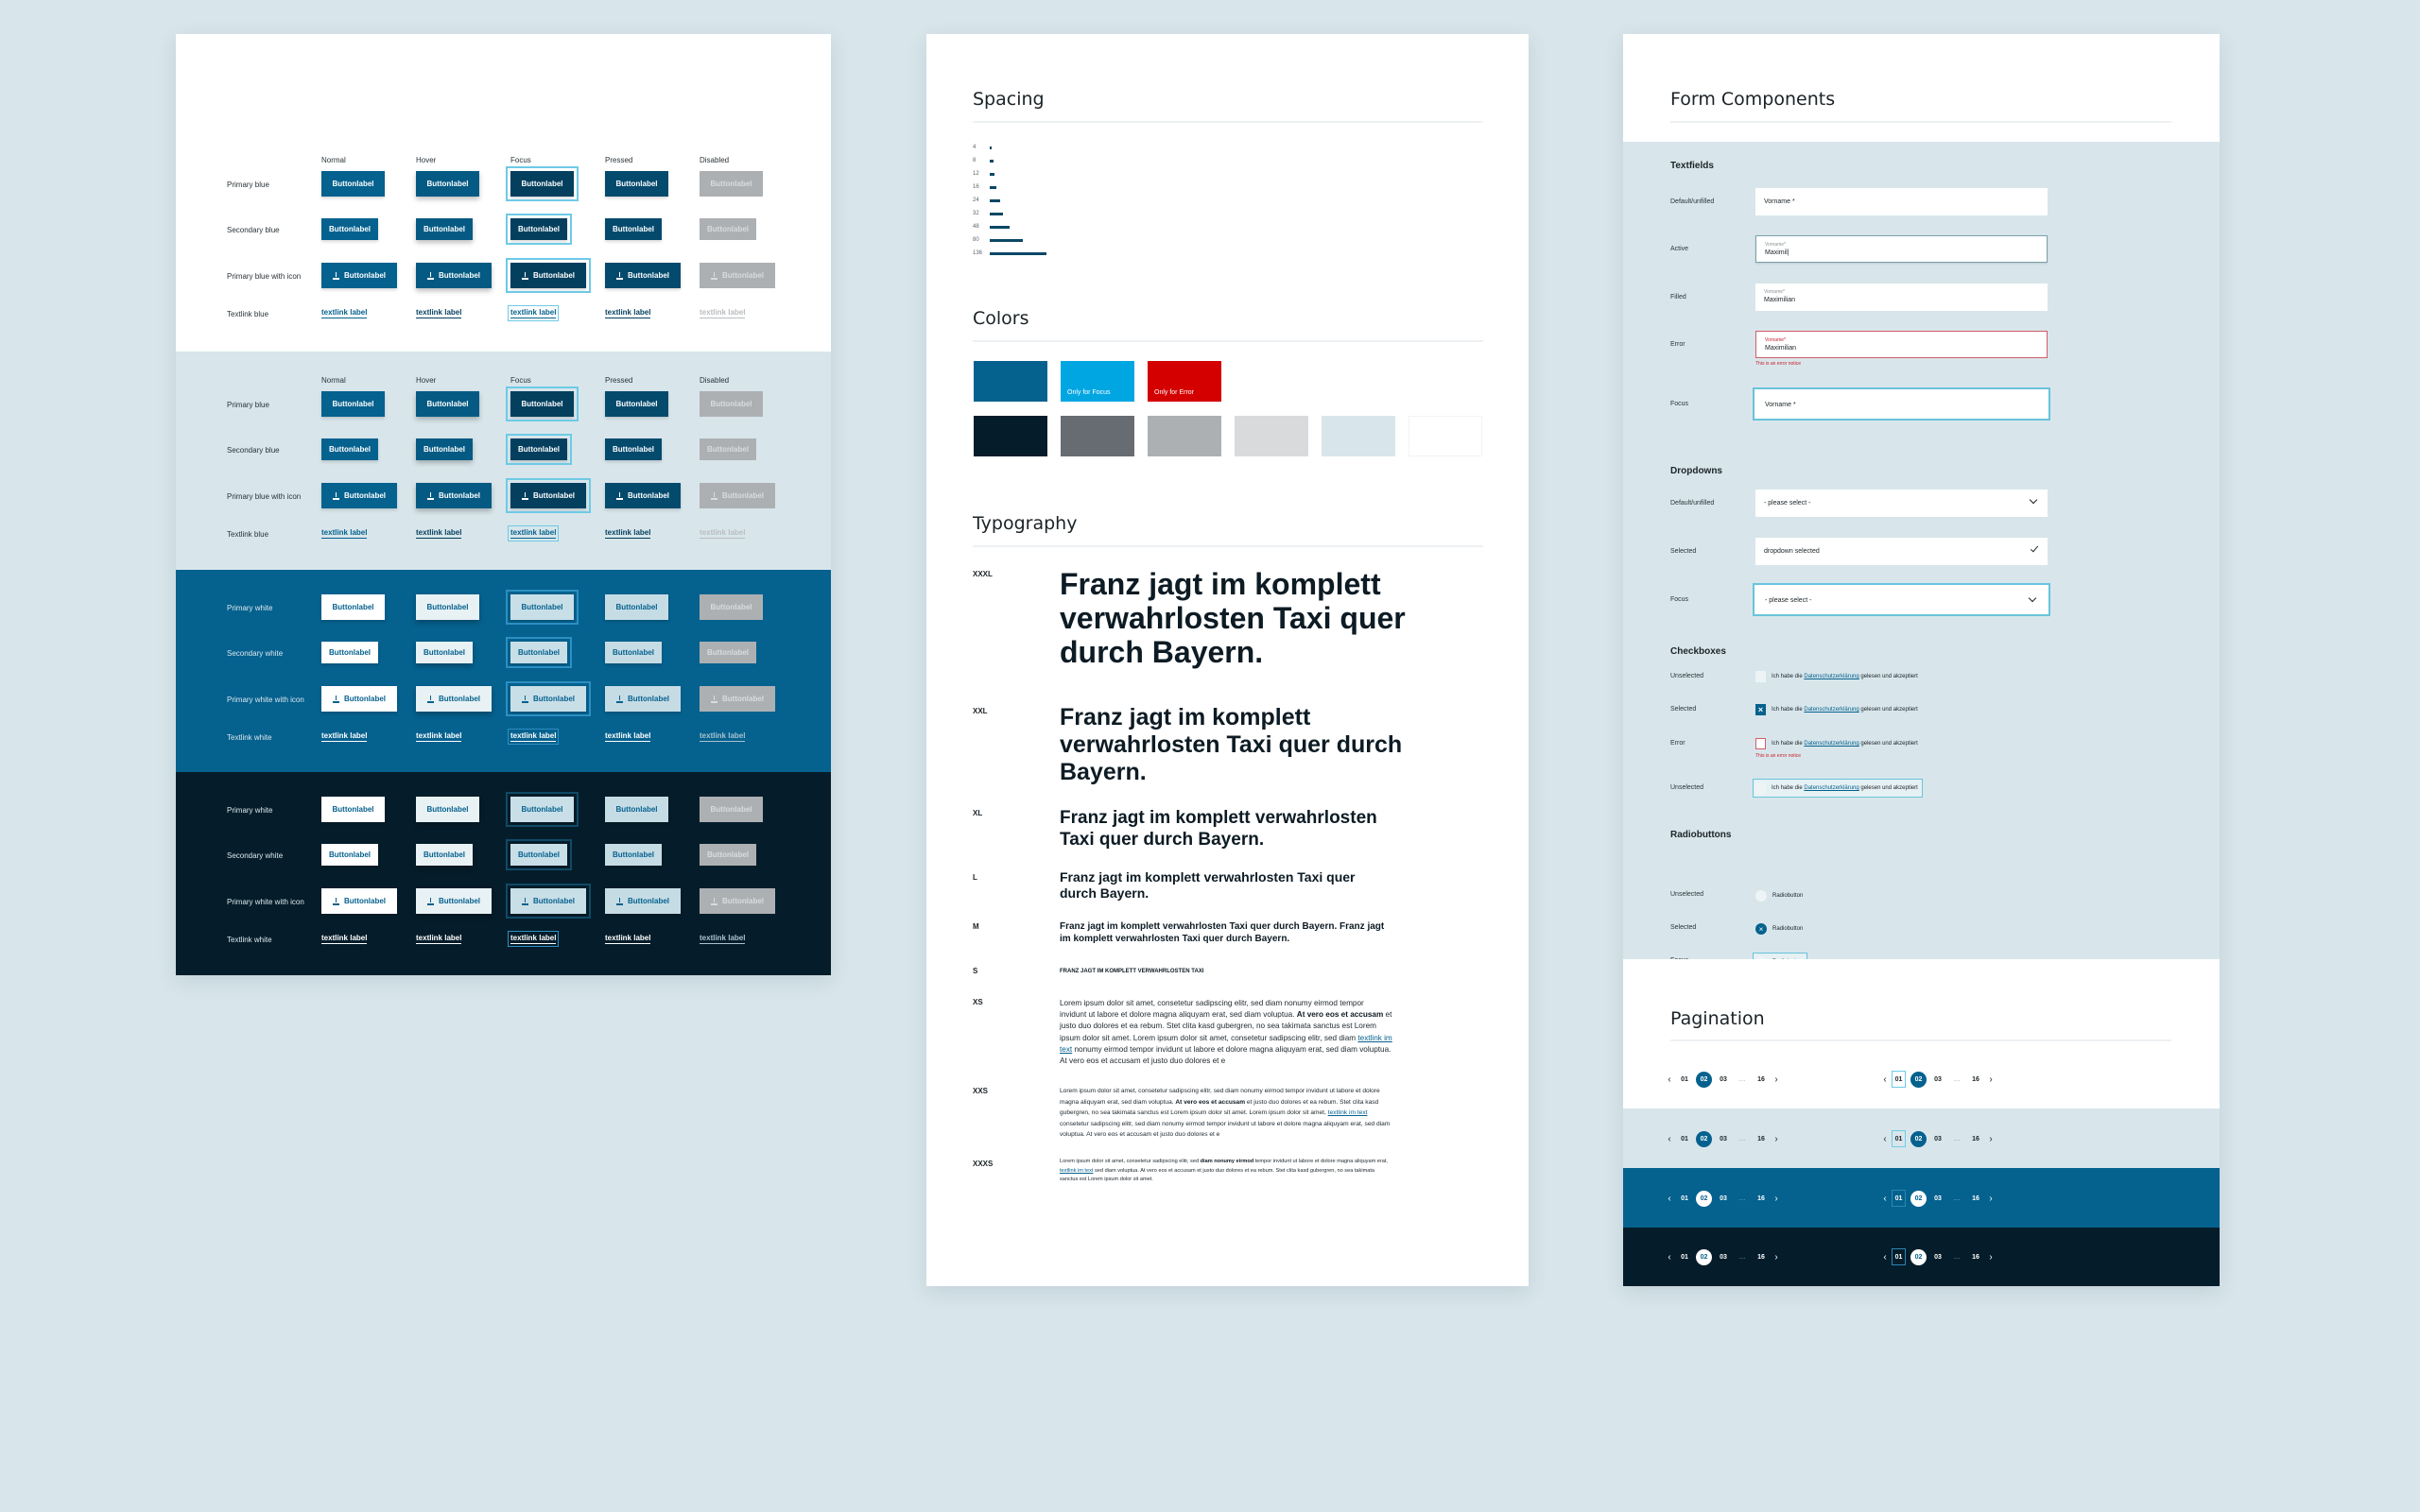 The image size is (2420, 1512). I want to click on radiobutton-unselected: Radiobutton, so click(1779, 895).